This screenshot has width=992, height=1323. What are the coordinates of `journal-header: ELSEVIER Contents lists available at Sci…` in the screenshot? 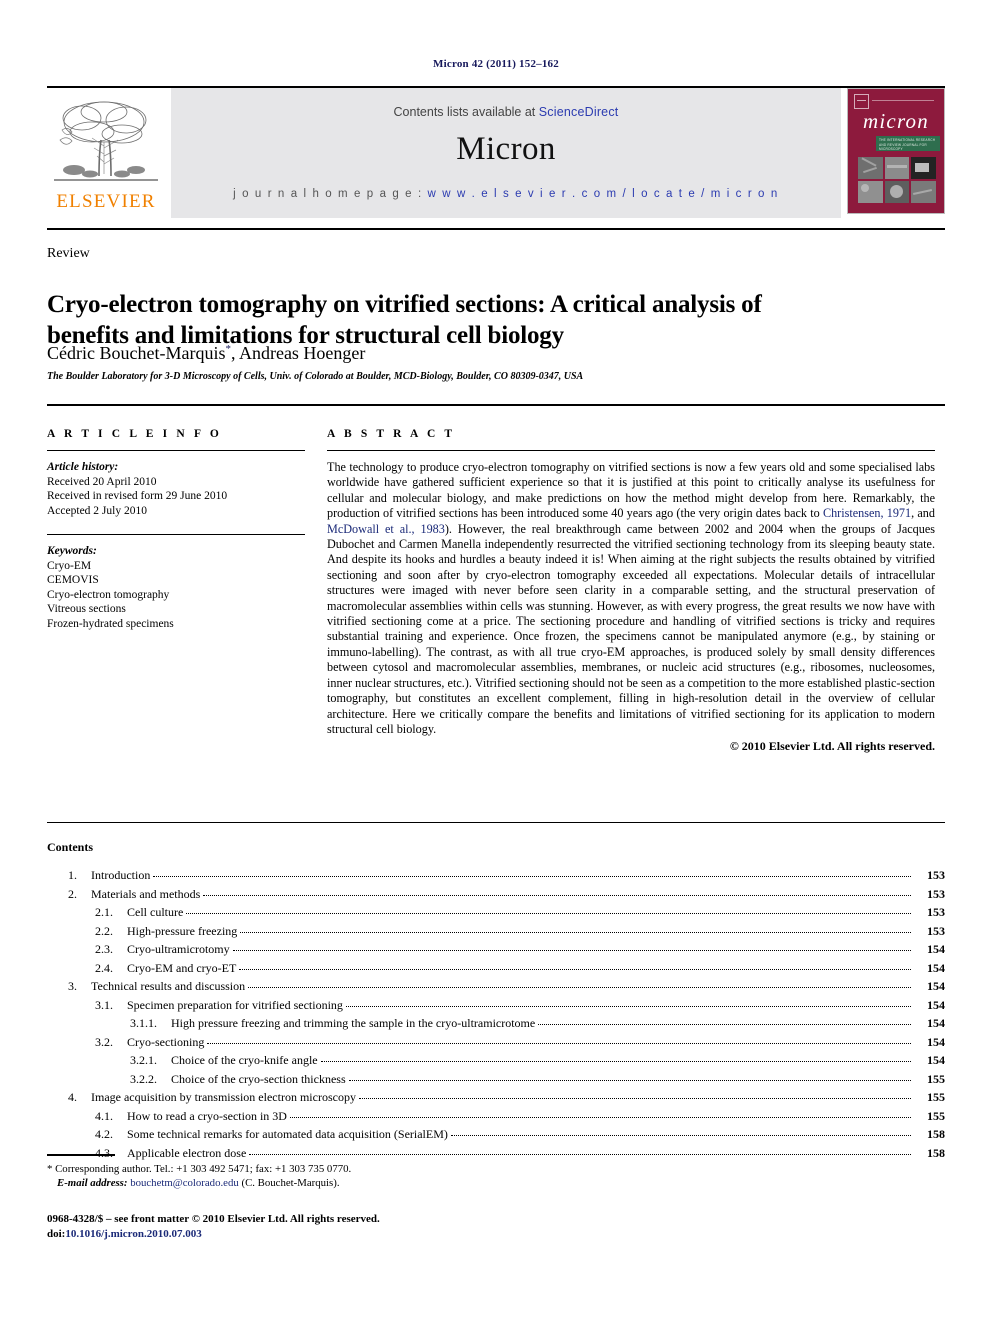 It's located at (496, 153).